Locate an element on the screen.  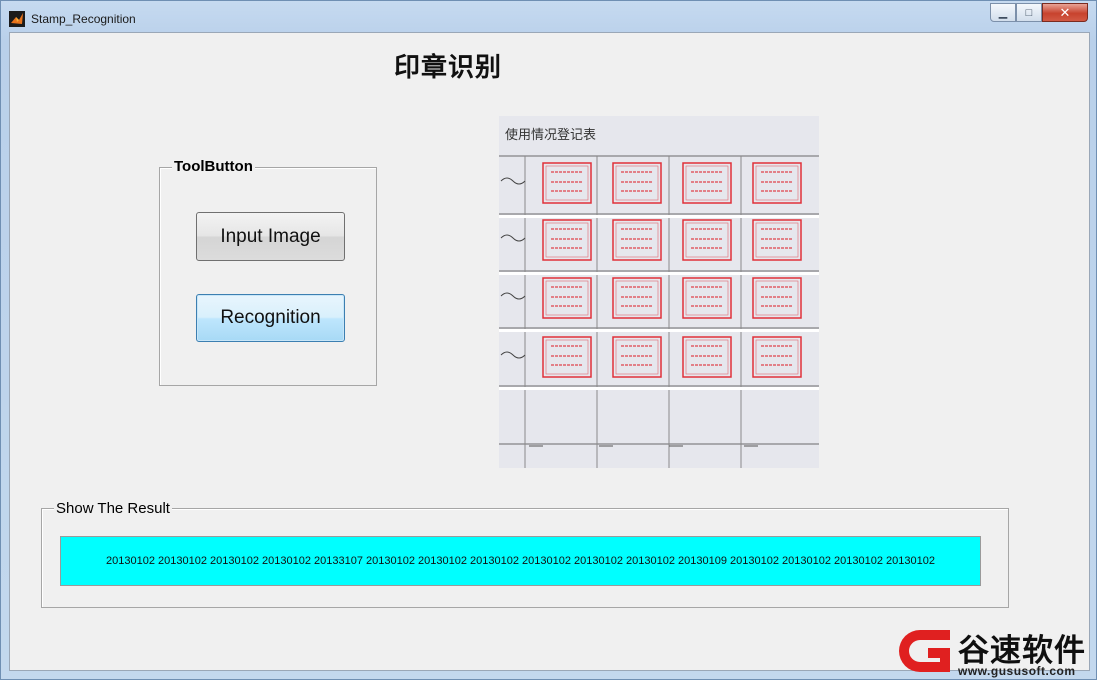
matlab-app-icon is located at coordinates (17, 19).